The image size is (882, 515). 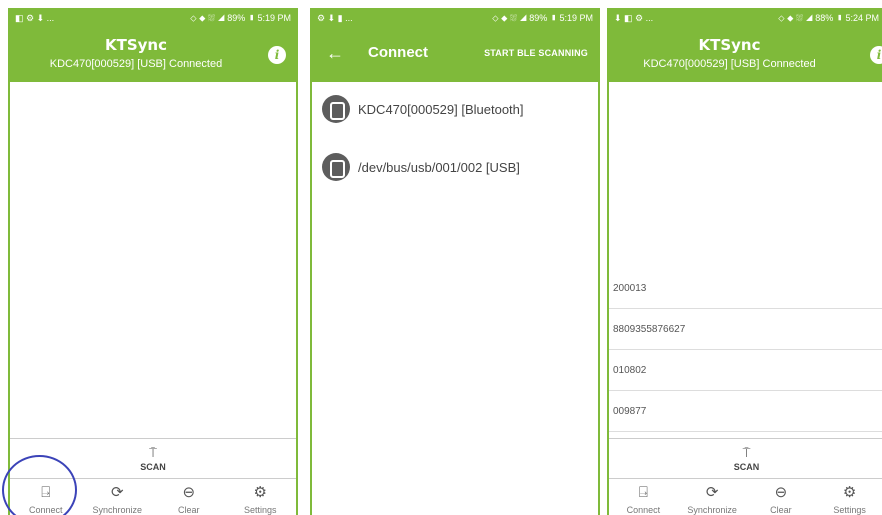 I want to click on status-bar: ⚙ ⬇ ▮ ... ⬦ ⬥ ⛆ ◢ 89% ▮ 5:19 PM, so click(x=455, y=18).